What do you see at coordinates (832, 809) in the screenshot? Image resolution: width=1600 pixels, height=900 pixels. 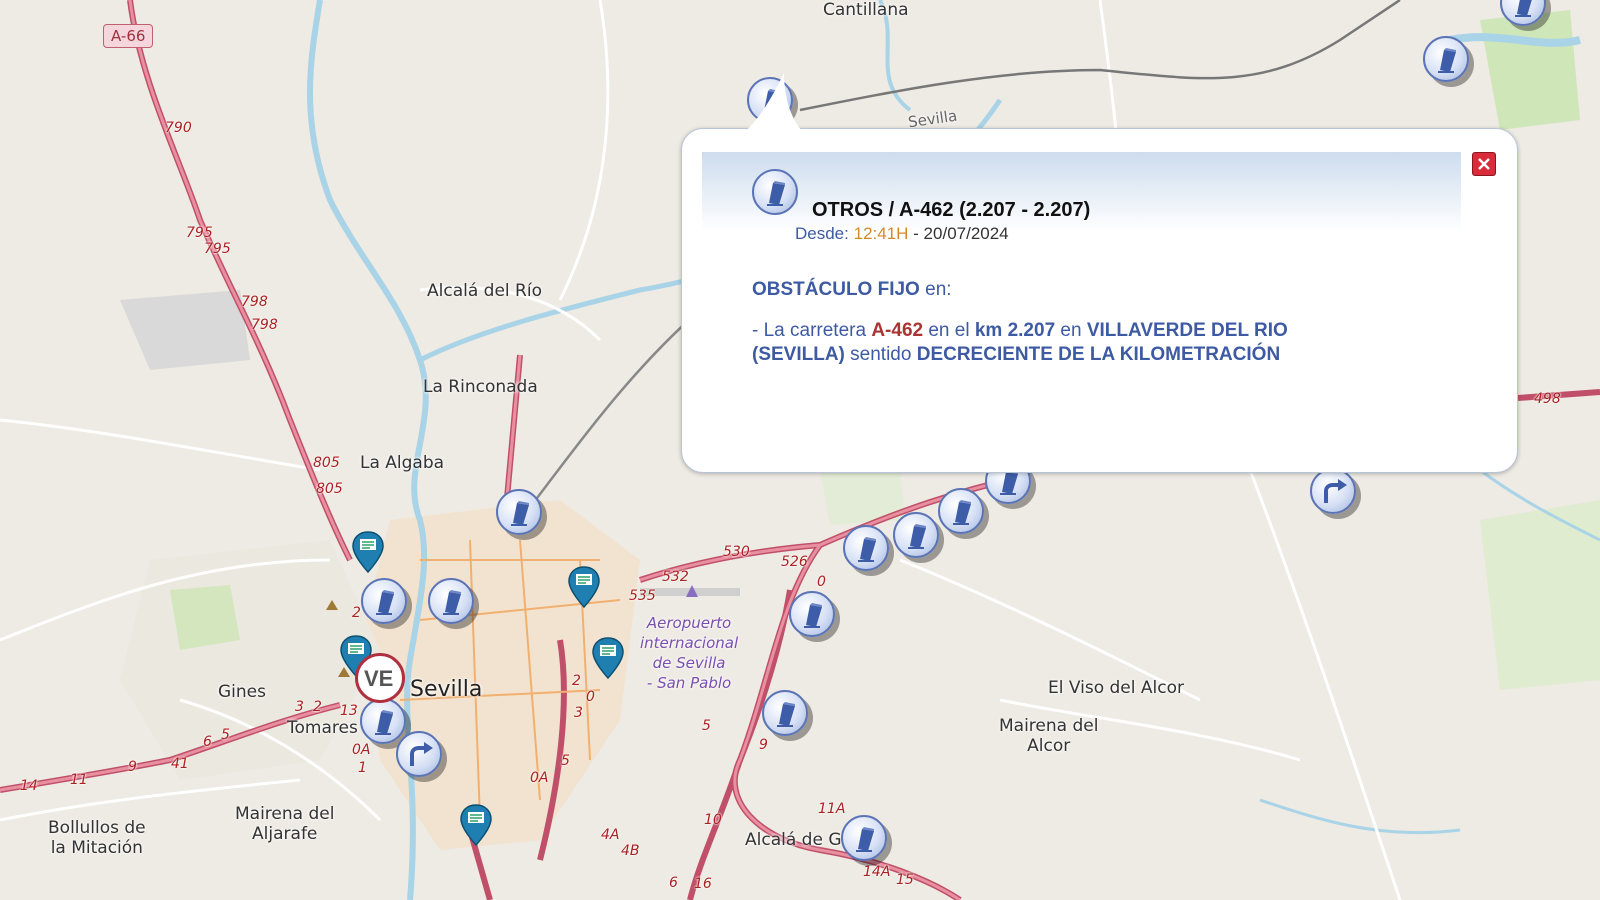 I see `km-label: 11A` at bounding box center [832, 809].